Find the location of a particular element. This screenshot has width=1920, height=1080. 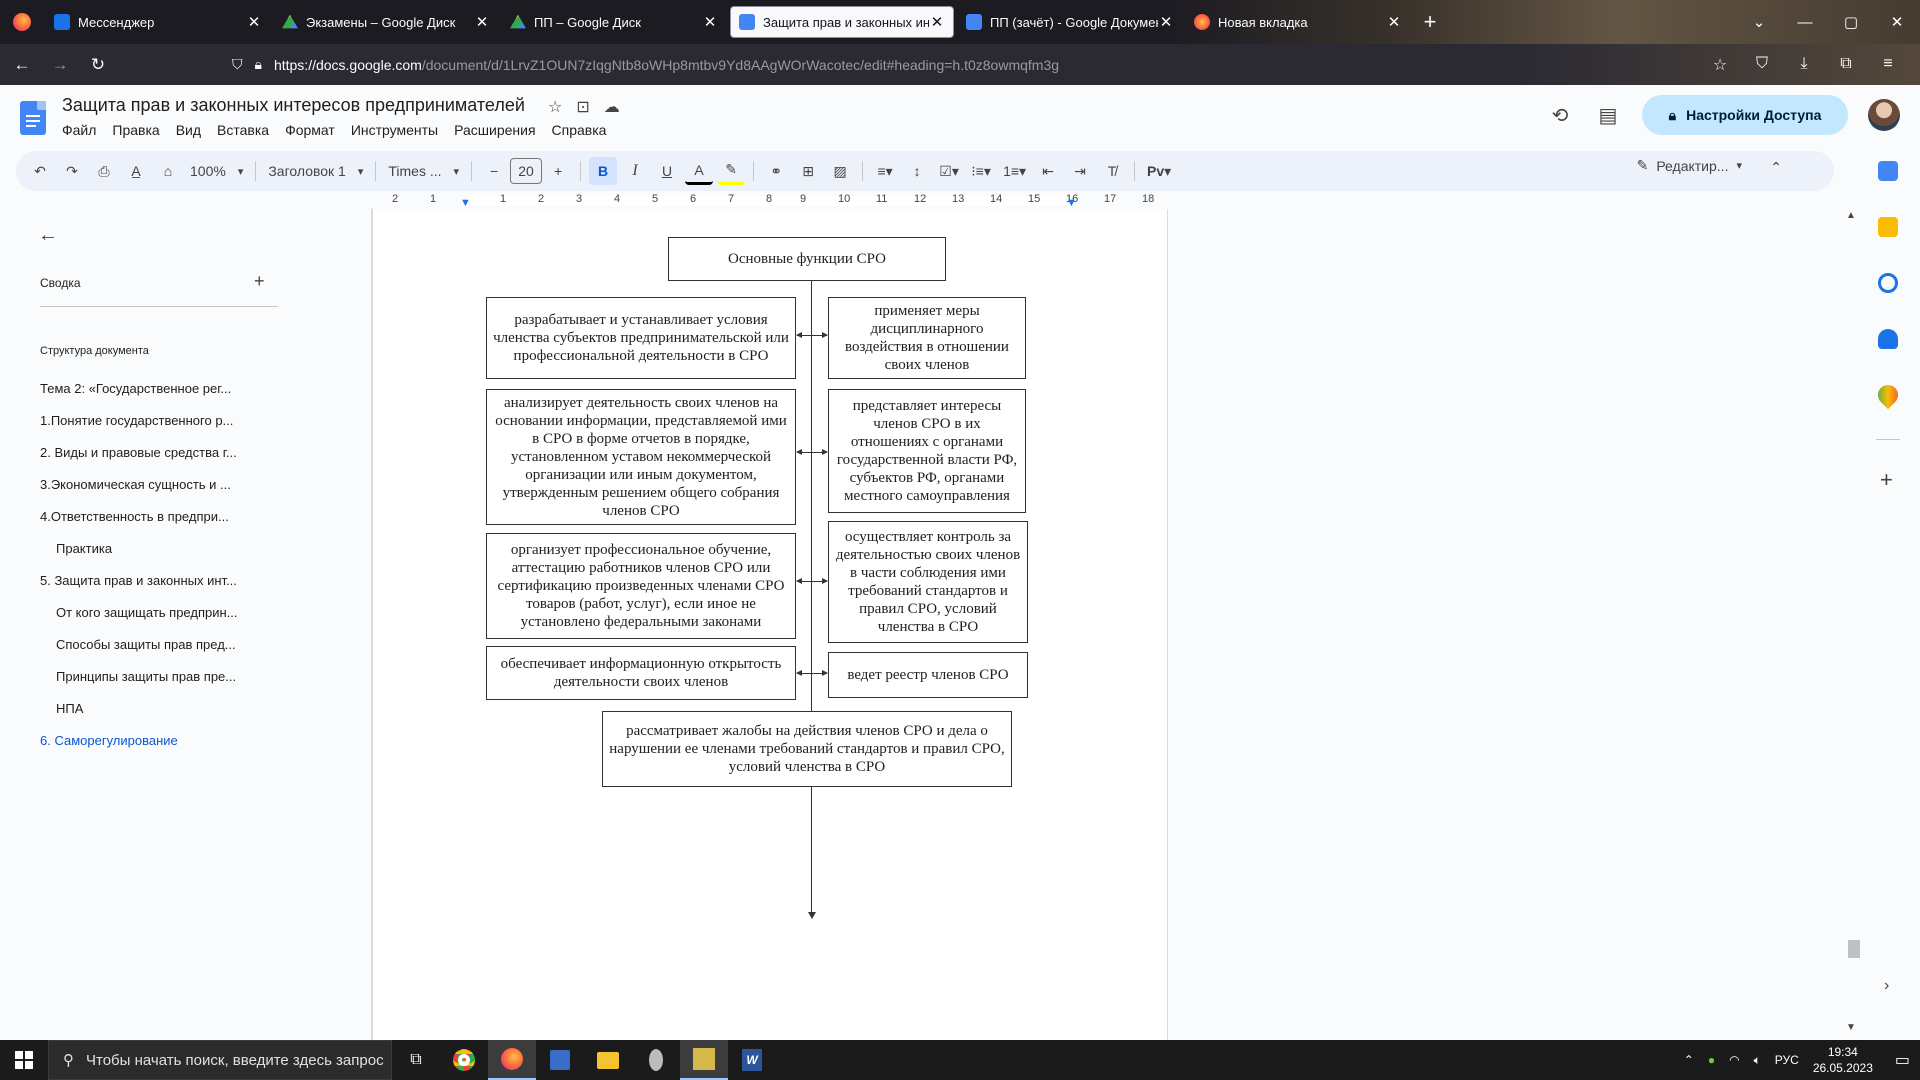

close-outline-icon: ← is located at coordinates (48, 235).